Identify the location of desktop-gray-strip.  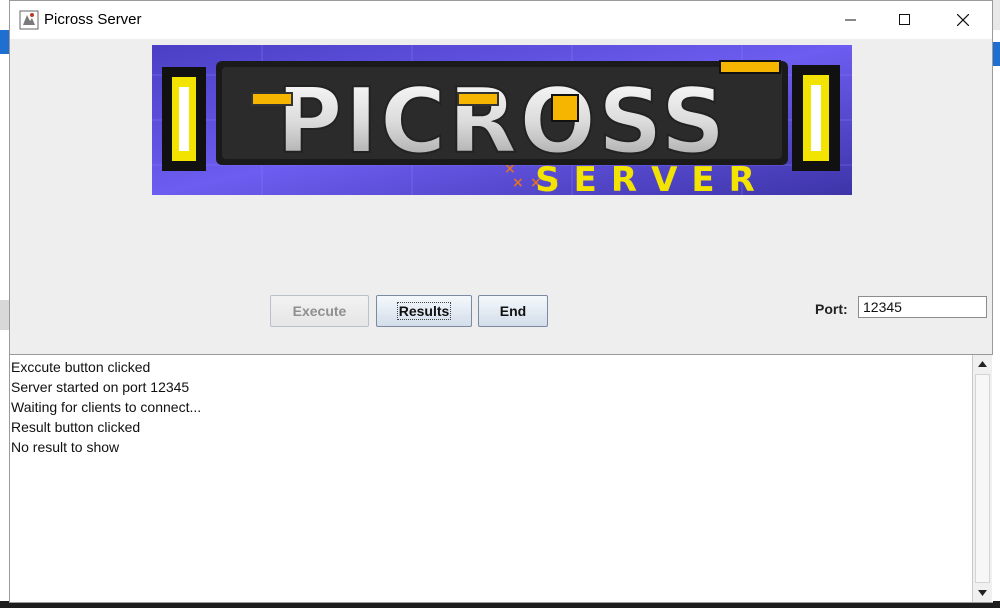
(4, 315).